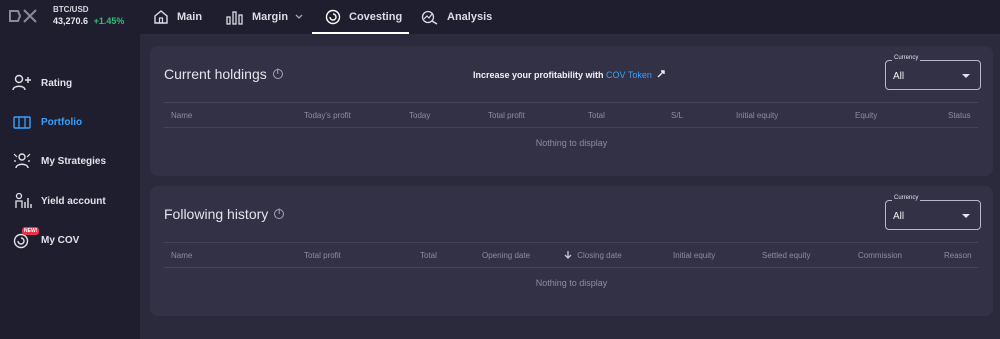 Image resolution: width=1000 pixels, height=339 pixels. What do you see at coordinates (419, 115) in the screenshot?
I see `column-header: Today` at bounding box center [419, 115].